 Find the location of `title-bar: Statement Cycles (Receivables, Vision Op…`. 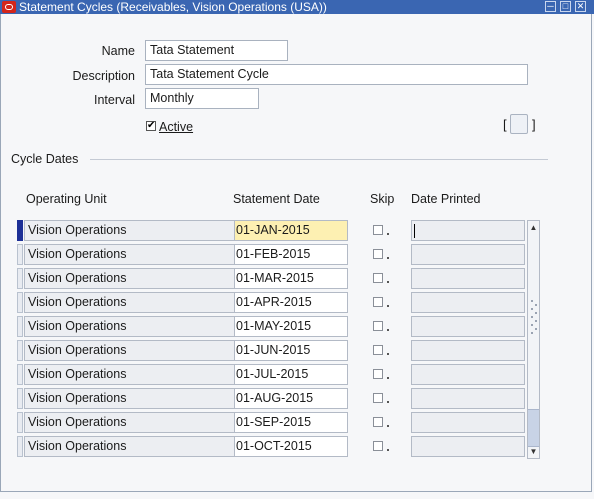

title-bar: Statement Cycles (Receivables, Vision Op… is located at coordinates (297, 7).